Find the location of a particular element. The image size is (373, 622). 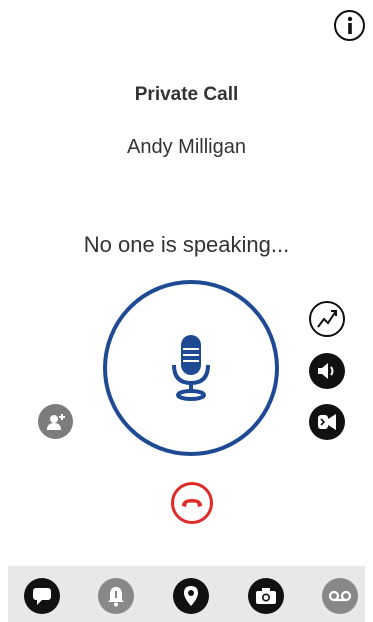

voicemail-icon is located at coordinates (340, 596).